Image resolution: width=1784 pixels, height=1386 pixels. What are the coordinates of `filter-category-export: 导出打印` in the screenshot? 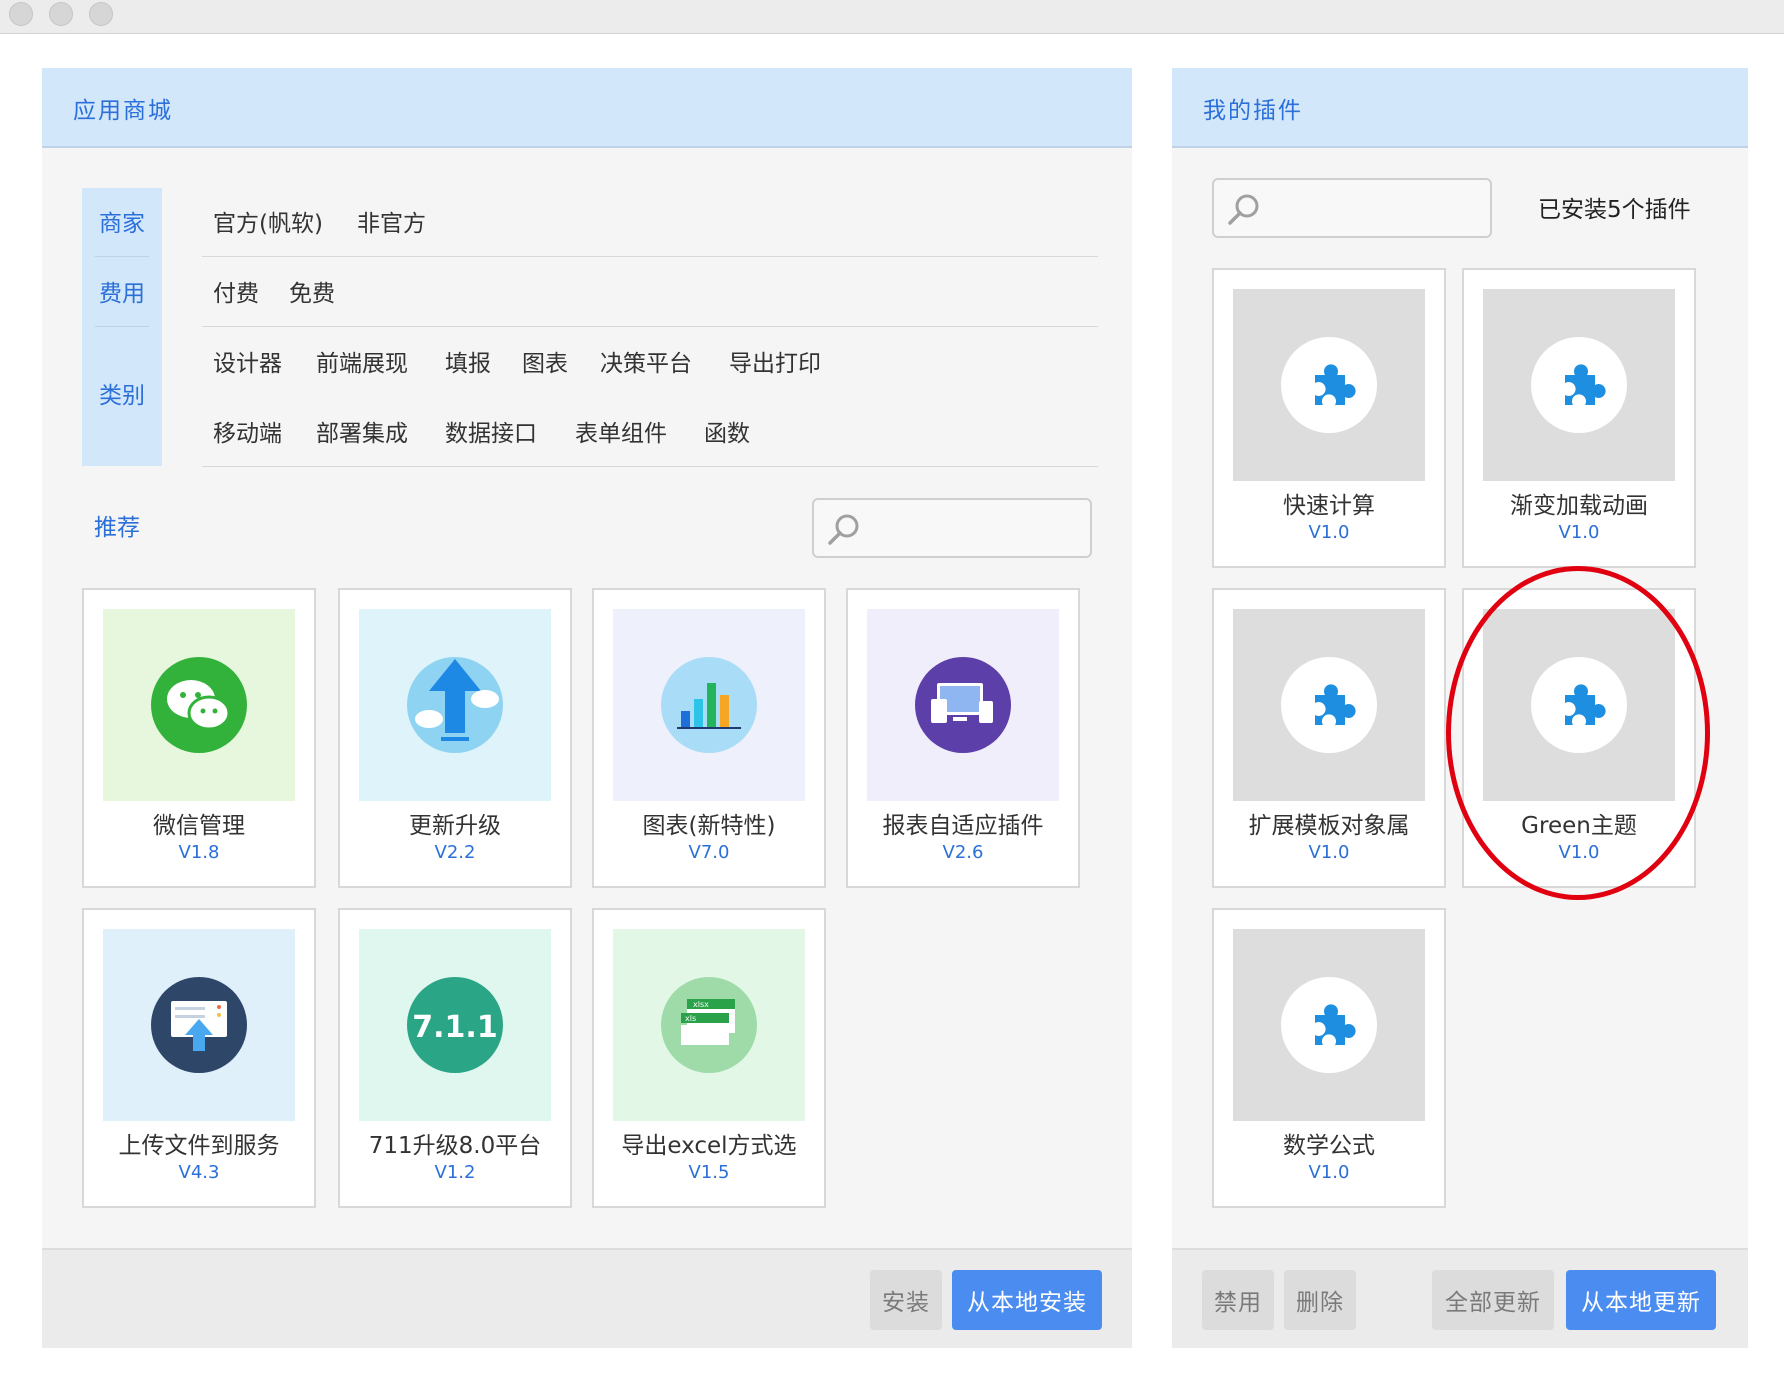 It's located at (775, 361).